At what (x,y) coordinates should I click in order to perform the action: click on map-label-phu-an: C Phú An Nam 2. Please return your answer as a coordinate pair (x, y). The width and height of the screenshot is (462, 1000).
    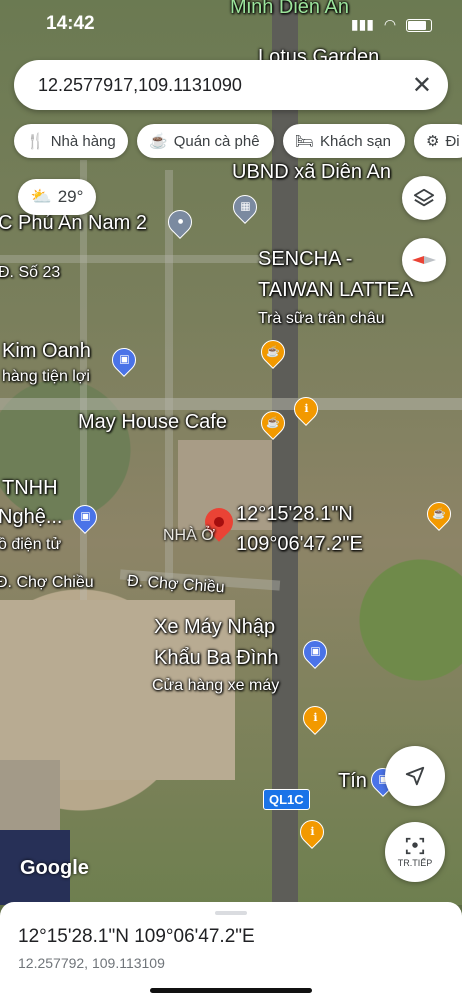
    Looking at the image, I should click on (73, 223).